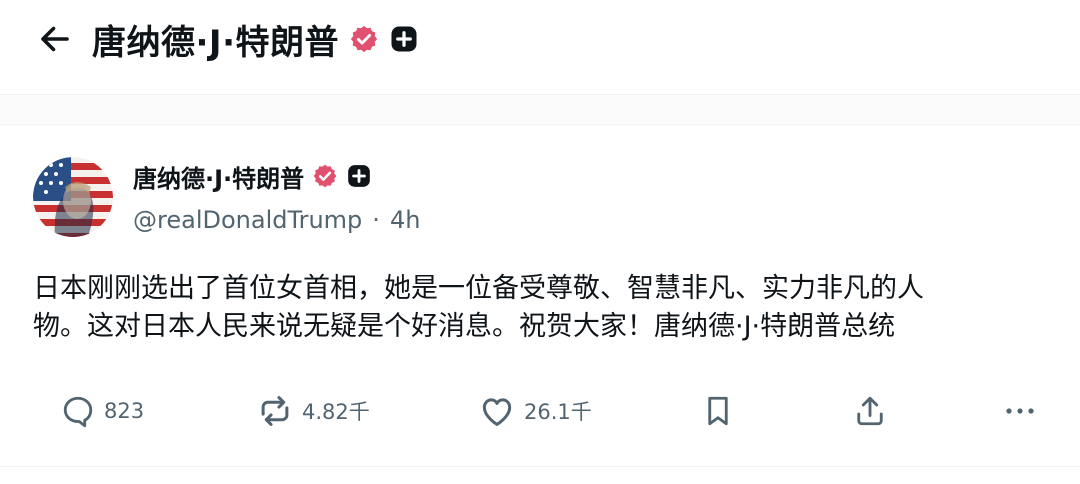 The width and height of the screenshot is (1080, 484). Describe the element at coordinates (276, 196) in the screenshot. I see `post-header: 唐纳德·J·特朗普 @realDonaldTrump · 4h` at that location.